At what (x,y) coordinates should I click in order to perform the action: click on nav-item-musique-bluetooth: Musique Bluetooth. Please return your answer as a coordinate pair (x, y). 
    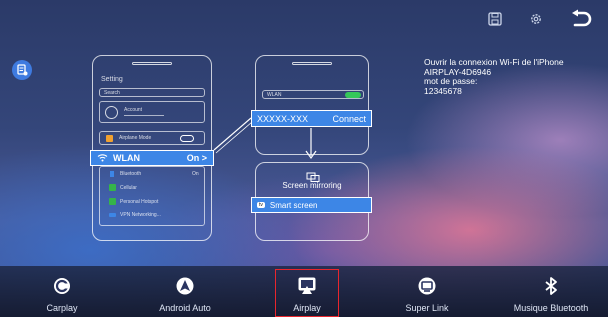
    Looking at the image, I should click on (551, 291).